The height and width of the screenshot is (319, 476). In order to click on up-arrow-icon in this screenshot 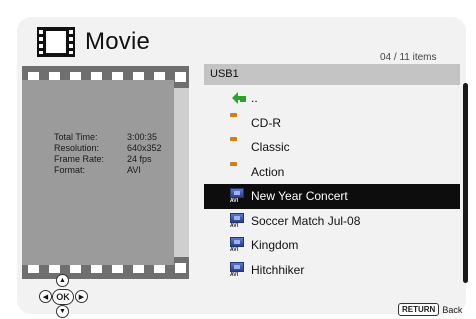, I will do `click(238, 98)`.